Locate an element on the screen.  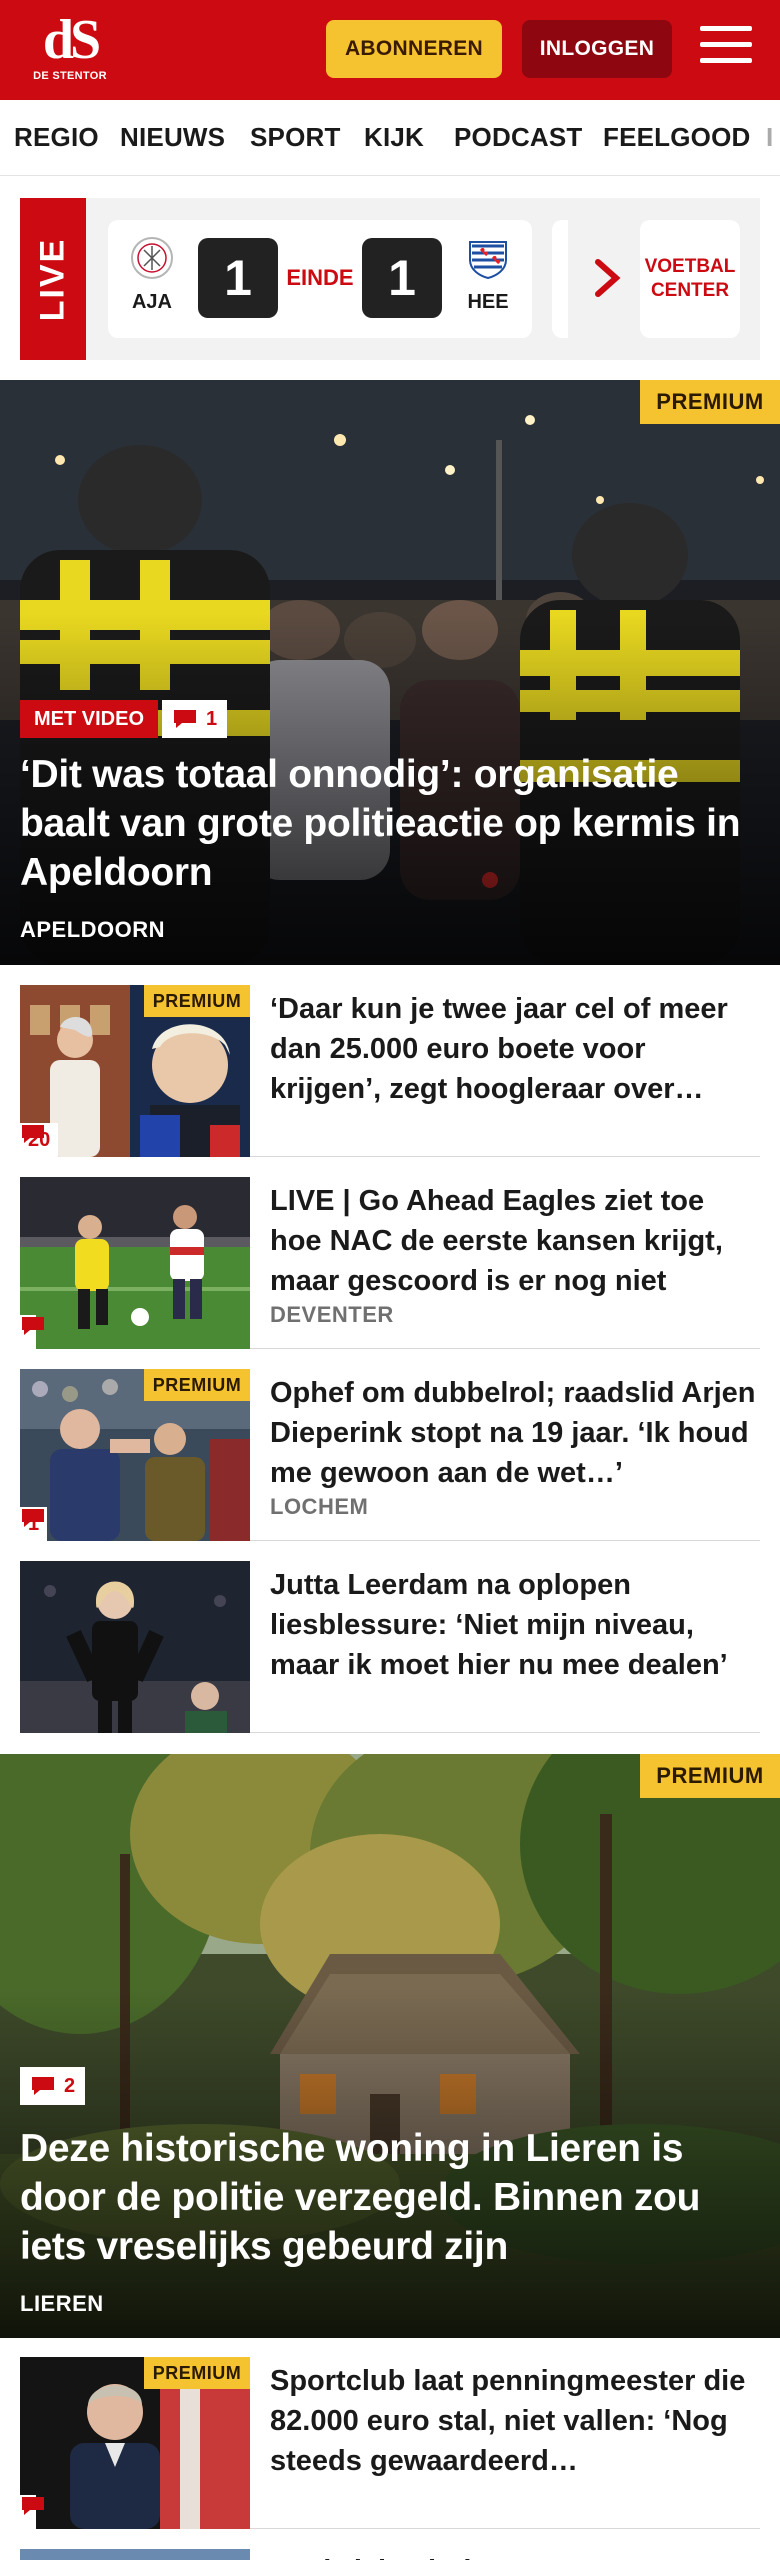
home-team: AJA is located at coordinates (152, 275).